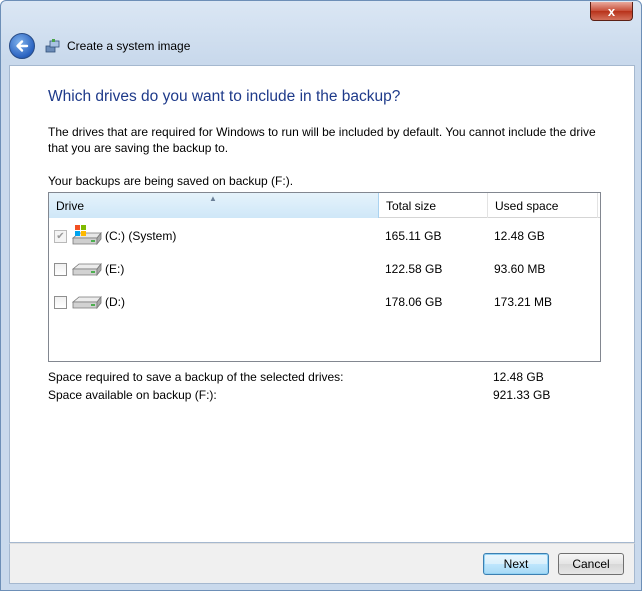  I want to click on footer-bar: Next Cancel, so click(322, 563).